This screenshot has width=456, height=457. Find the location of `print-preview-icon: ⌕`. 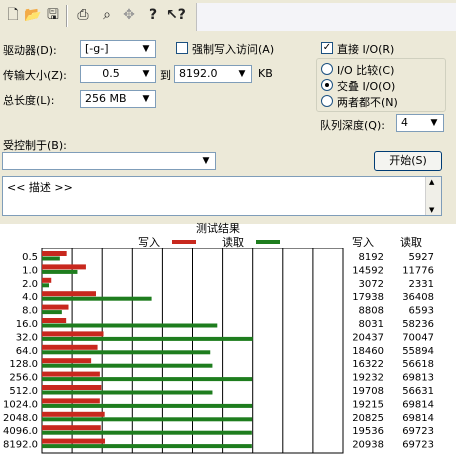

print-preview-icon: ⌕ is located at coordinates (107, 15).